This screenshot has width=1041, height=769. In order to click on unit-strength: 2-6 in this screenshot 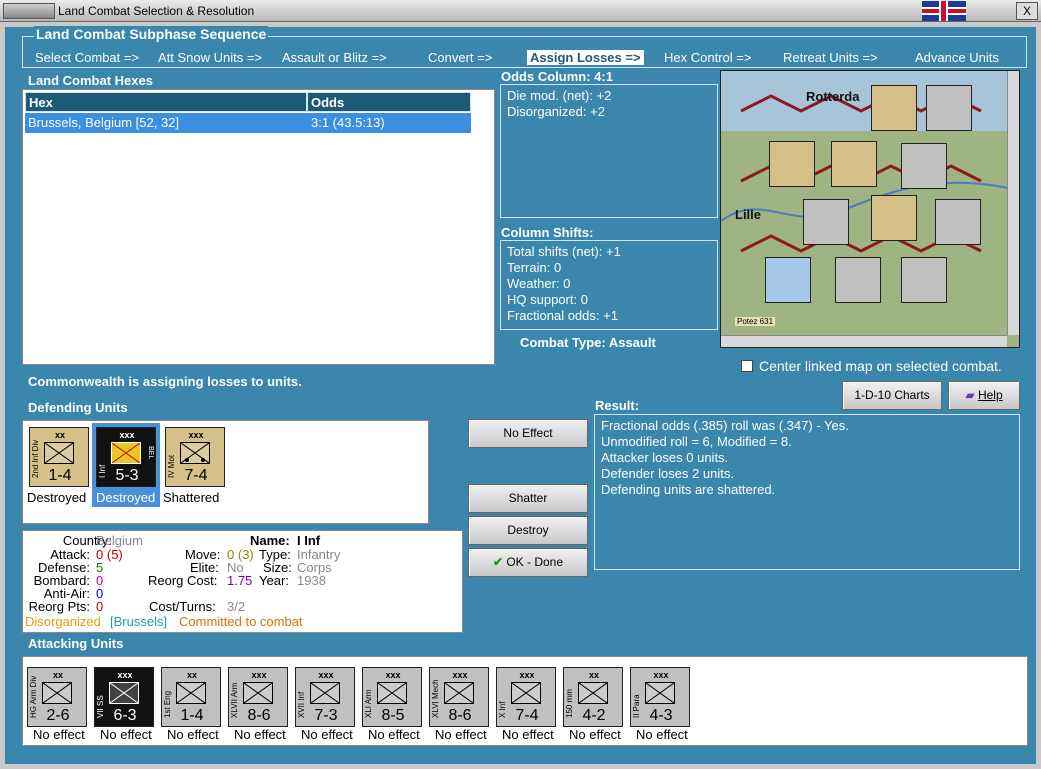, I will do `click(58, 715)`.